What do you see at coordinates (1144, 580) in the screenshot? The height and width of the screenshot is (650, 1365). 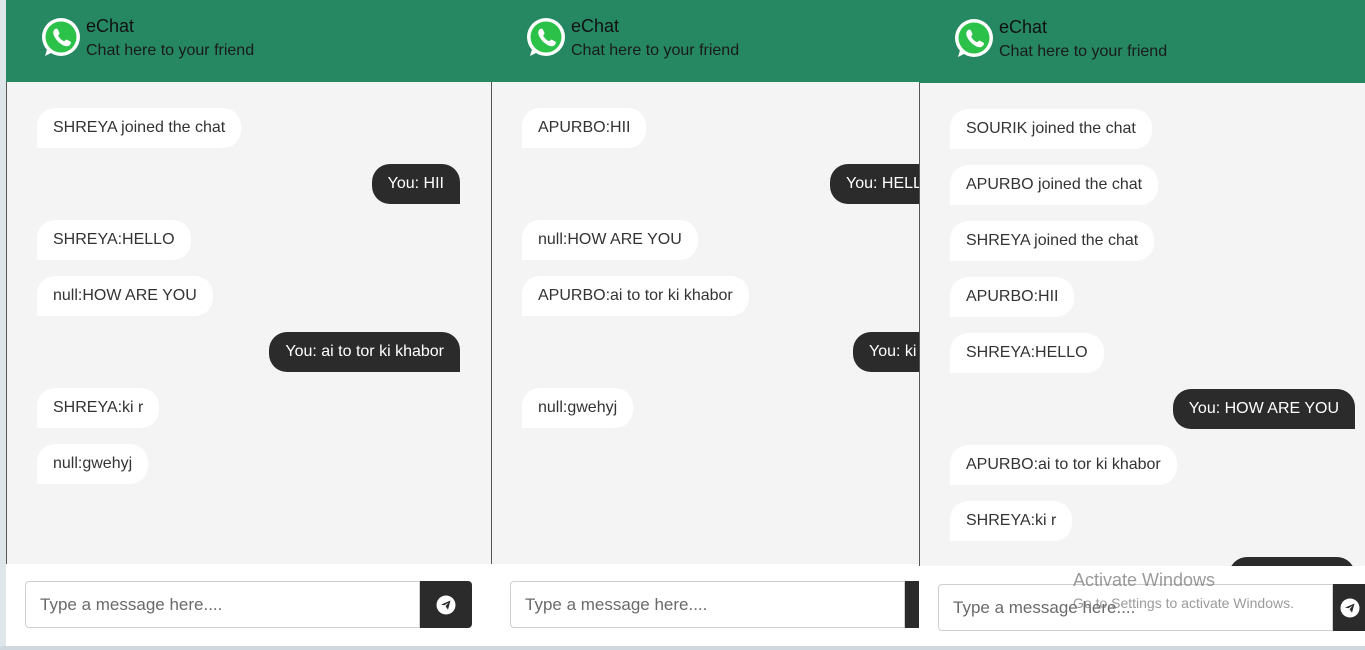 I see `activation-watermark-title: Activate Windows` at bounding box center [1144, 580].